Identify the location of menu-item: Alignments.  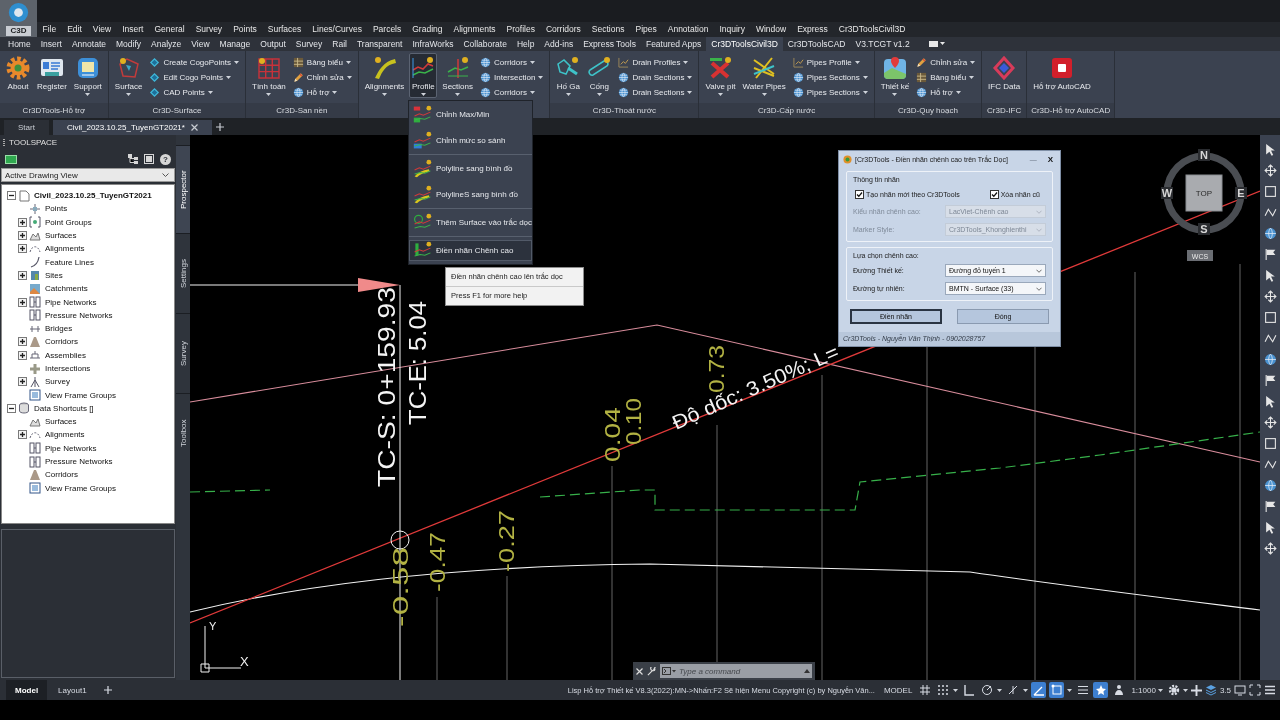
(475, 29).